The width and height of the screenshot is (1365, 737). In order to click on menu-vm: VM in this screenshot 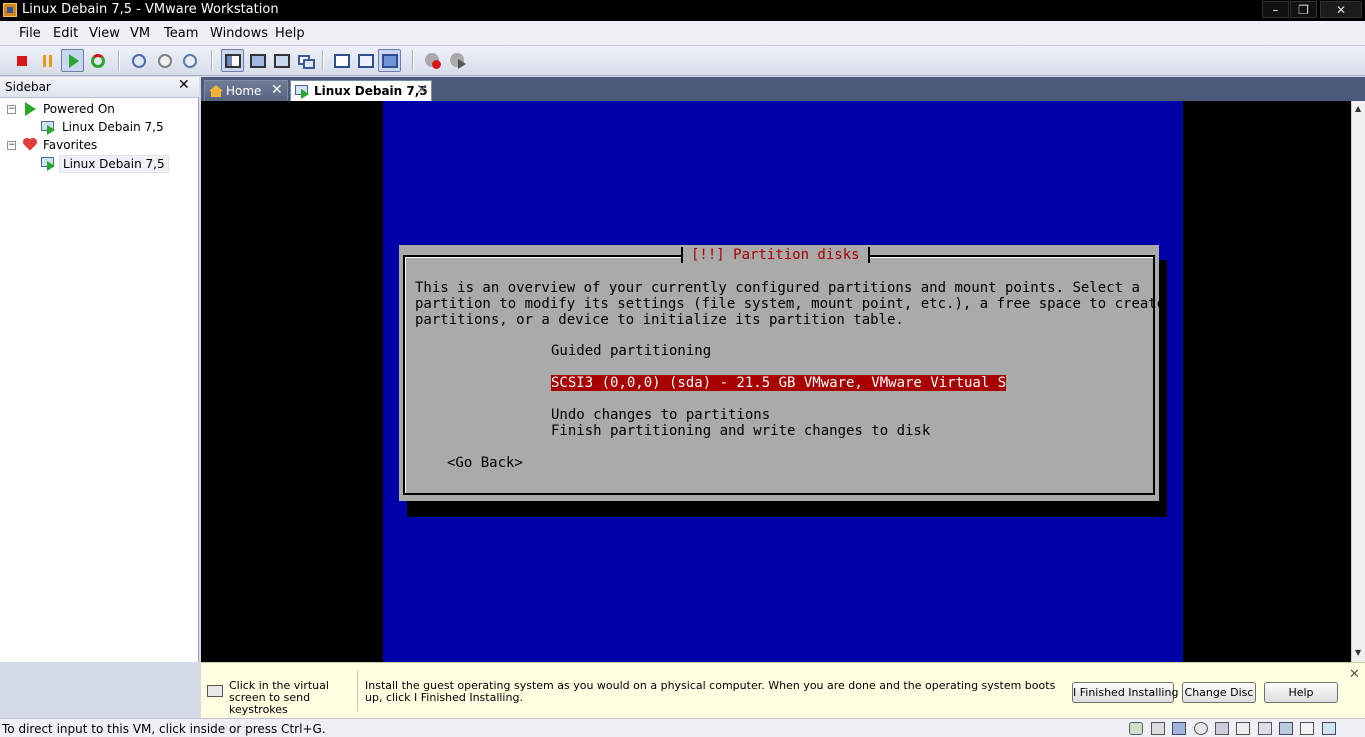, I will do `click(140, 33)`.